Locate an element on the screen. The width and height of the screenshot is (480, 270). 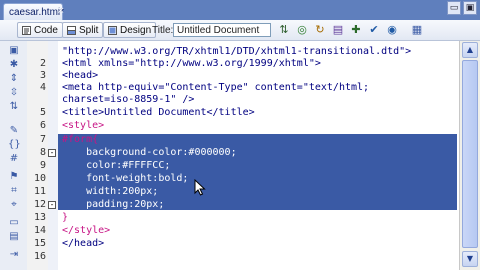
line-number: 3 is located at coordinates (42, 75).